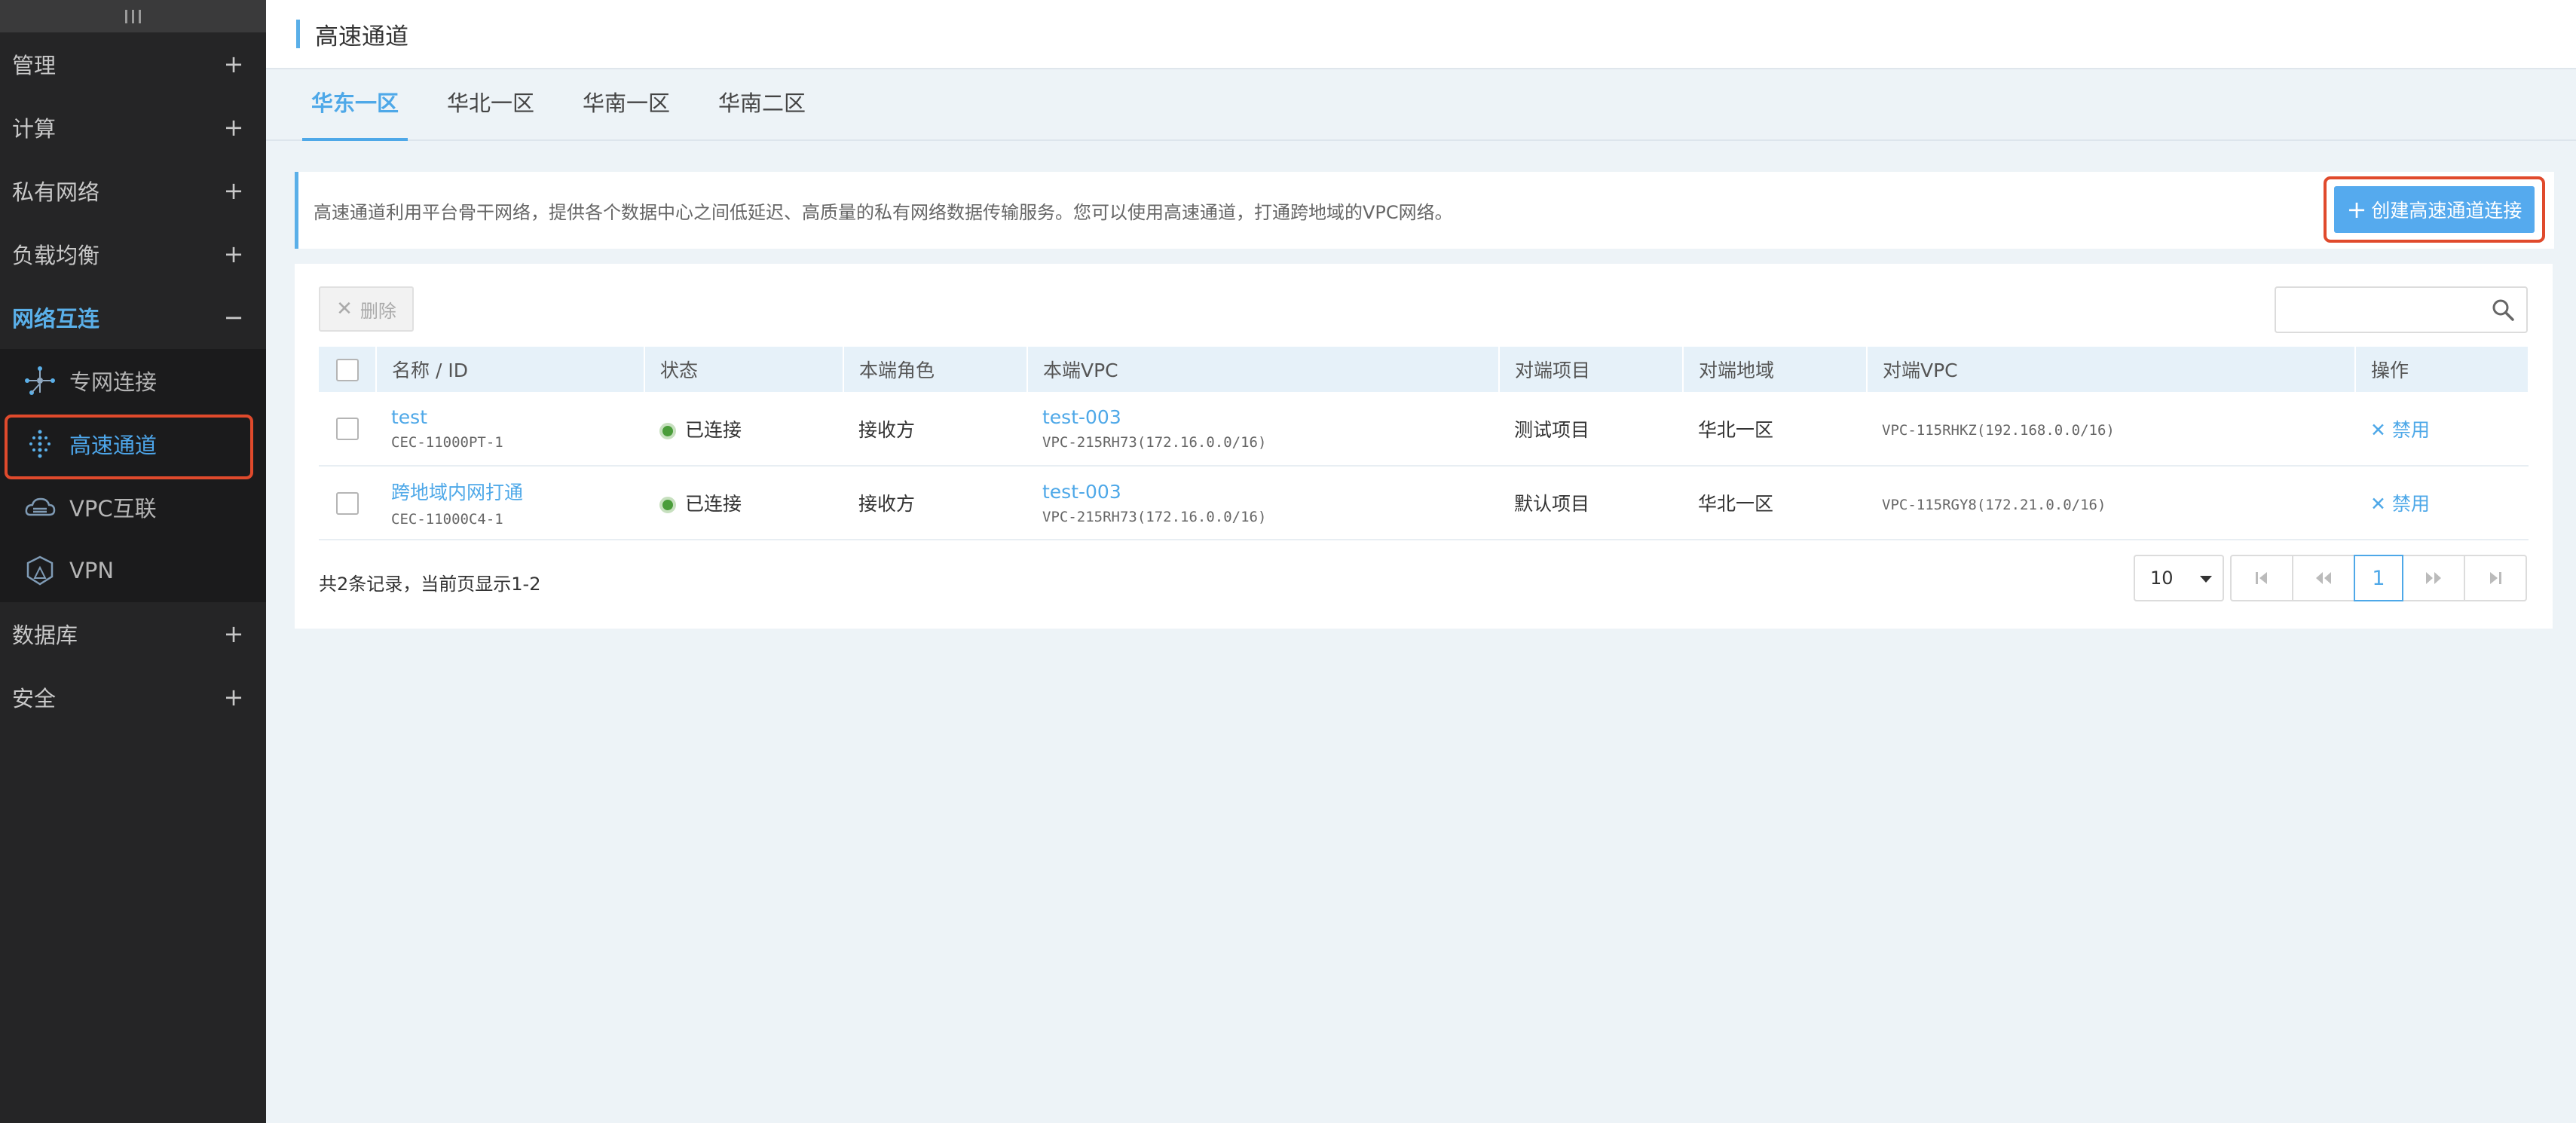  I want to click on create-button-label: 创建高速通道连接, so click(2446, 211).